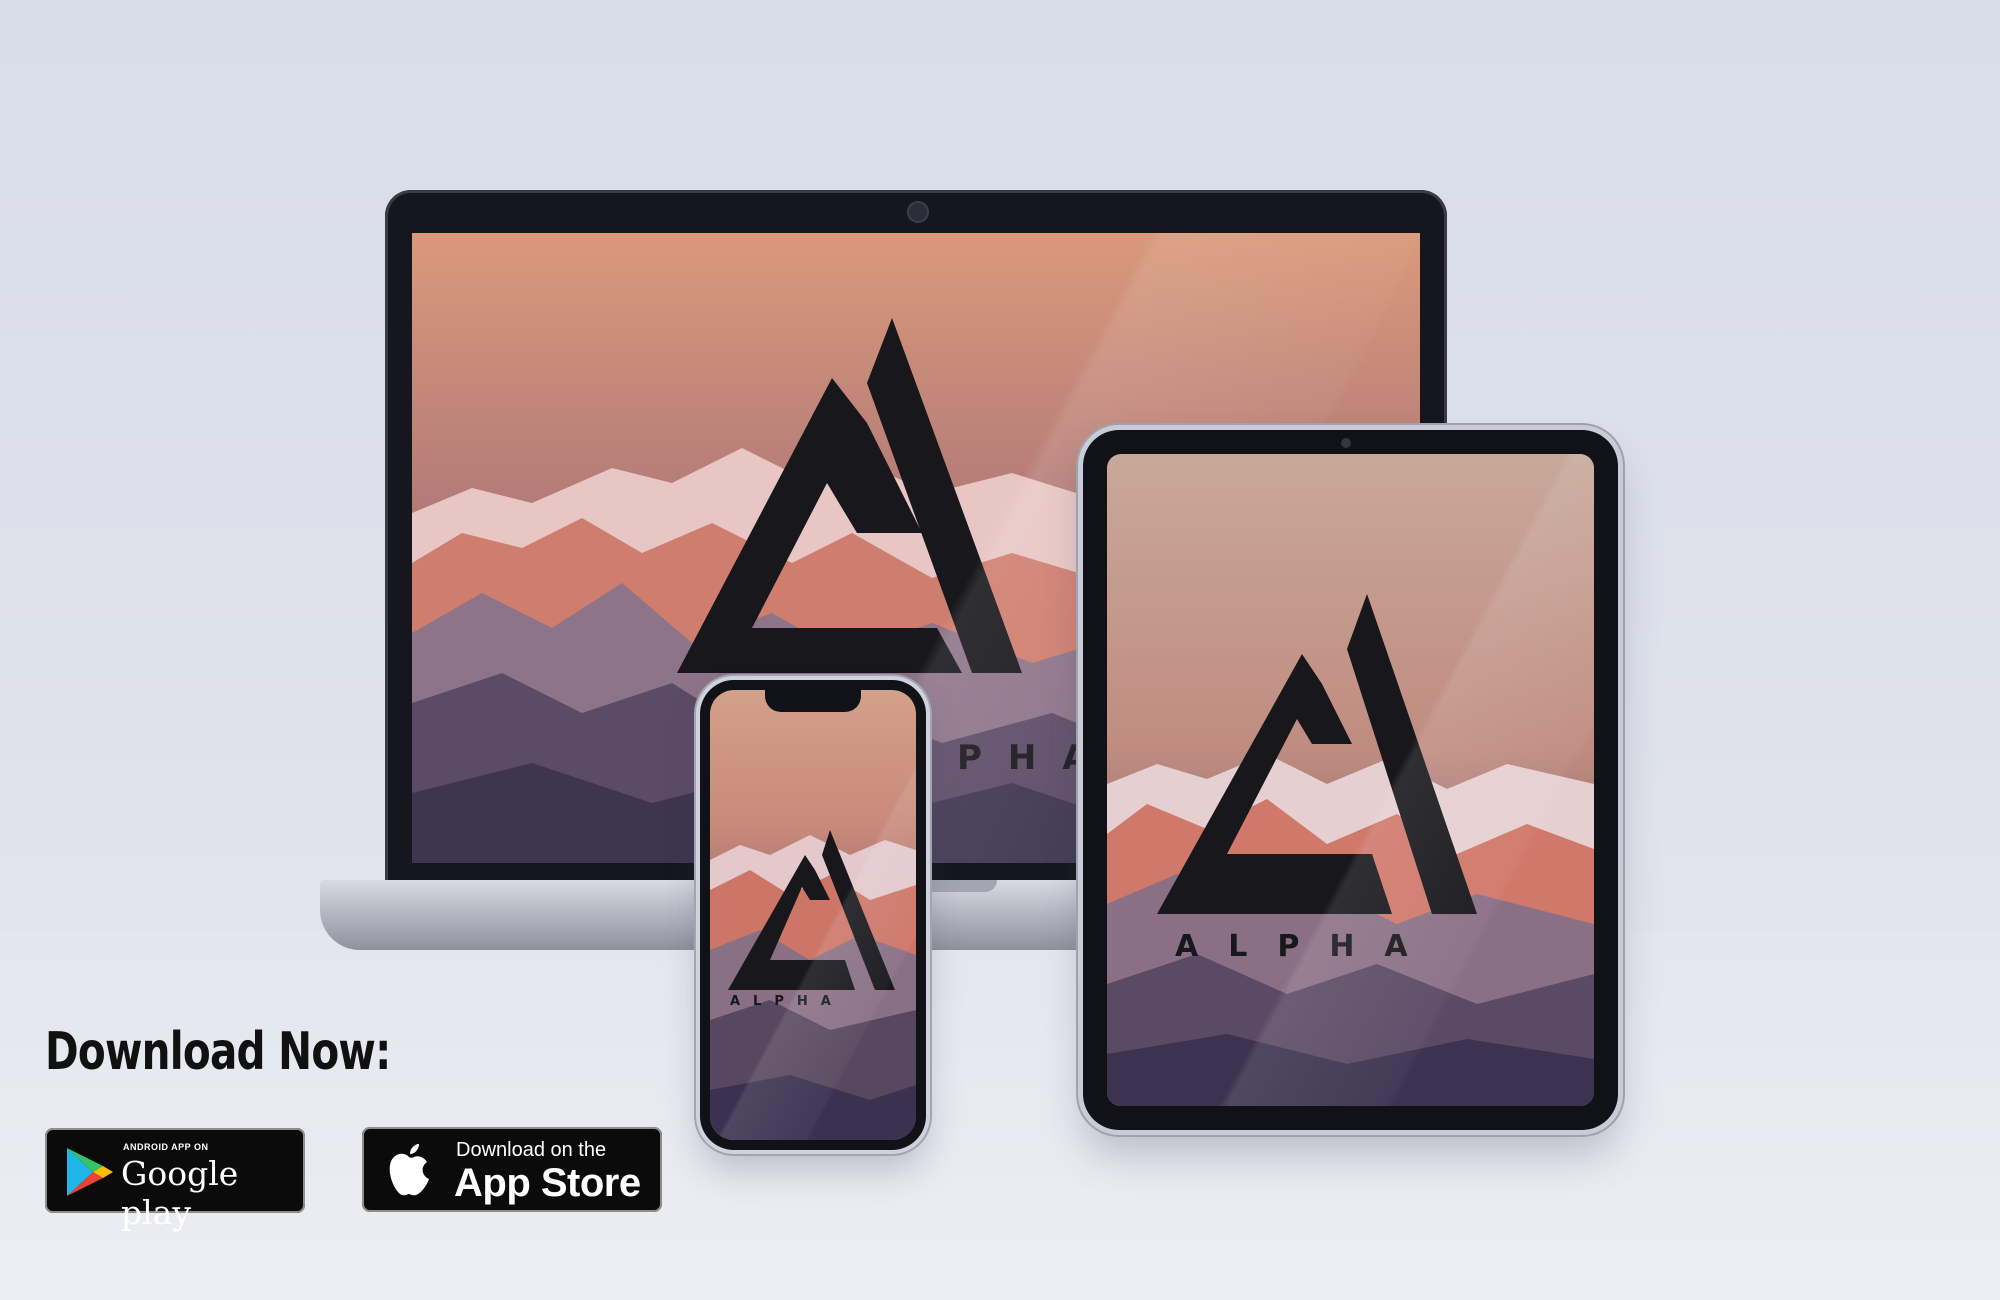 This screenshot has width=2000, height=1300. Describe the element at coordinates (531, 1150) in the screenshot. I see `app-store-small-label: Download on the` at that location.